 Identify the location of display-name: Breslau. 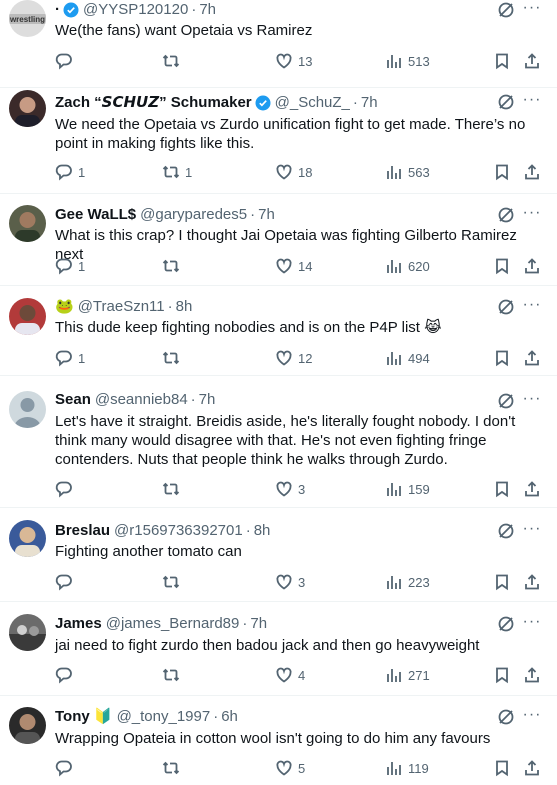
(82, 531).